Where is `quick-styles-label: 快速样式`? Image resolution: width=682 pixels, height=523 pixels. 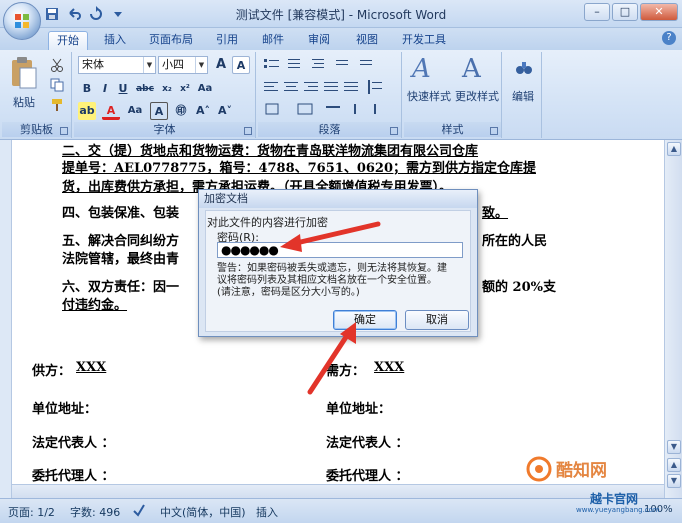
quick-styles-label: 快速样式 is located at coordinates (429, 96).